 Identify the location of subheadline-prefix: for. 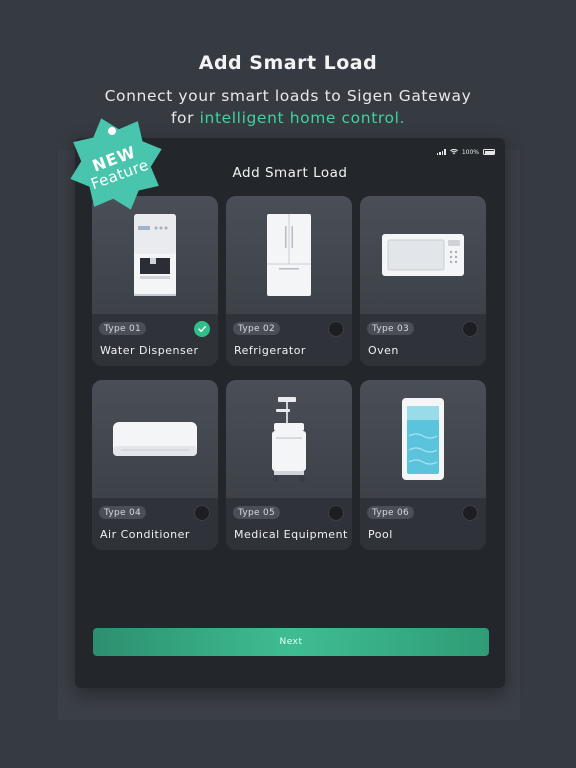
(185, 118).